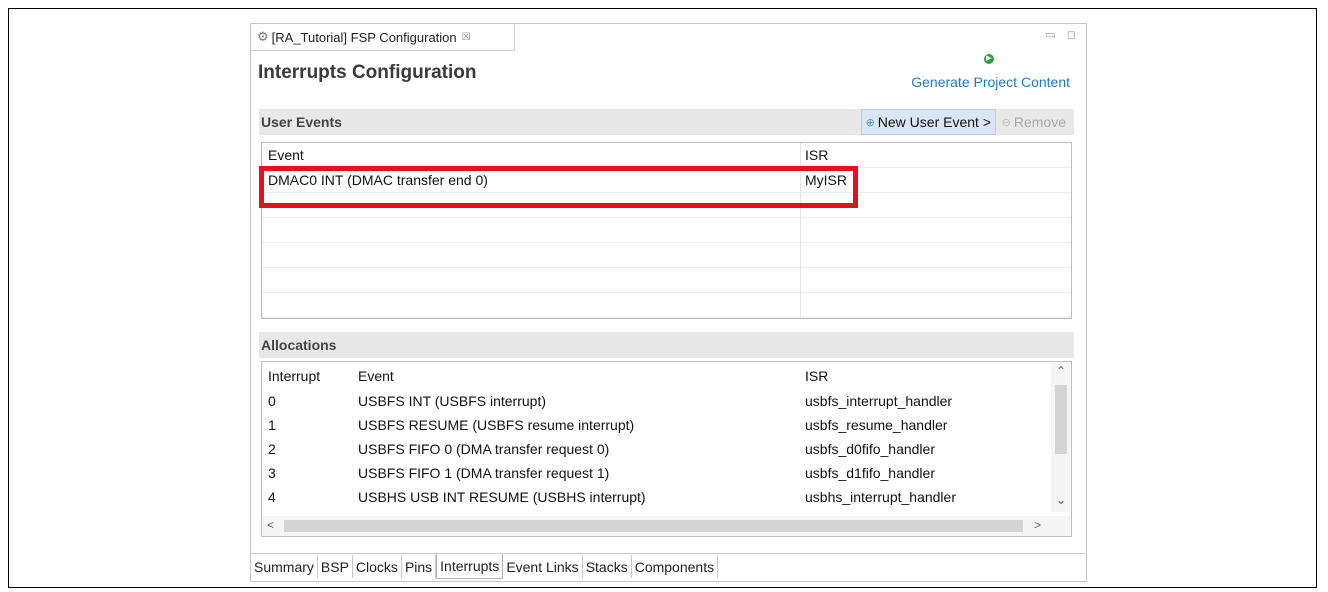 The height and width of the screenshot is (592, 1328). Describe the element at coordinates (1061, 419) in the screenshot. I see `vertical-scroll-thumb` at that location.